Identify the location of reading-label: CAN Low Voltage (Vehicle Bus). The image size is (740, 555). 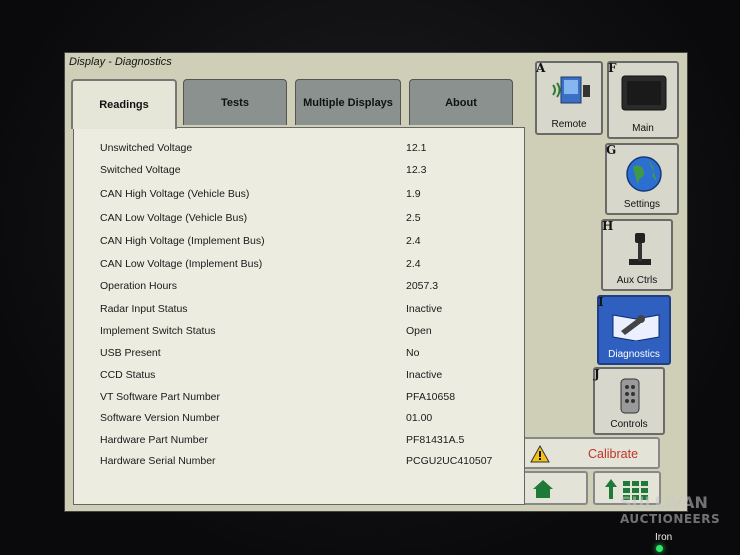
(174, 218).